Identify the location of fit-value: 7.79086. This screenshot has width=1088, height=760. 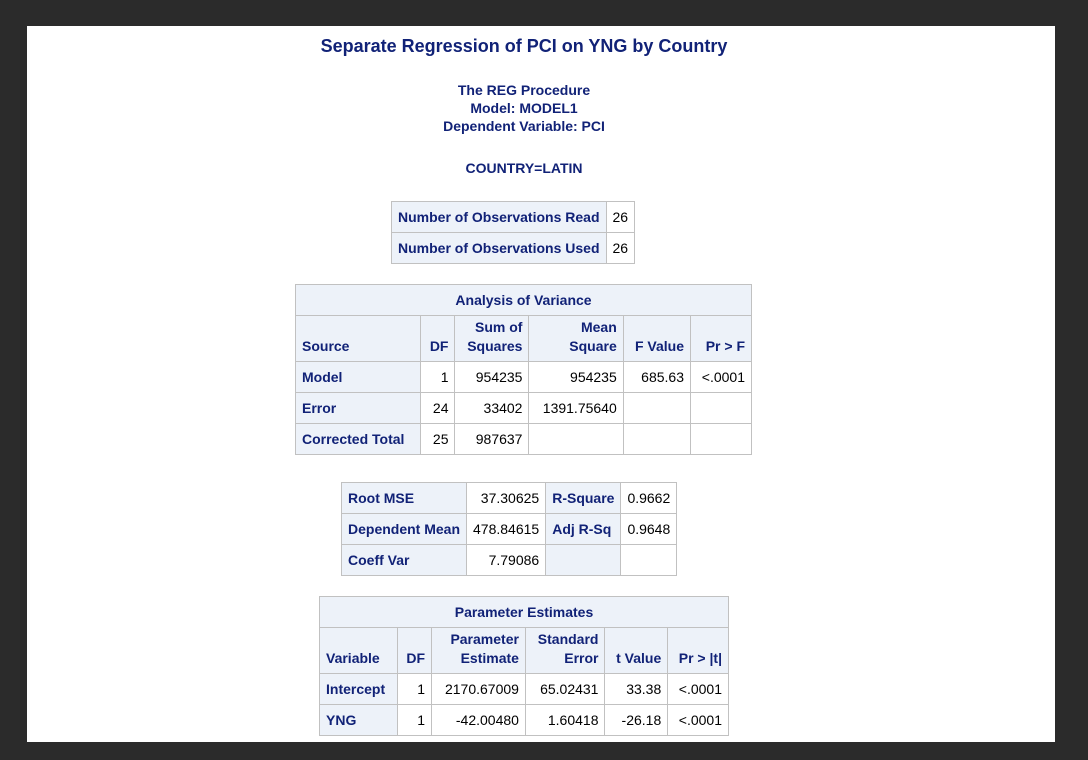
(506, 560).